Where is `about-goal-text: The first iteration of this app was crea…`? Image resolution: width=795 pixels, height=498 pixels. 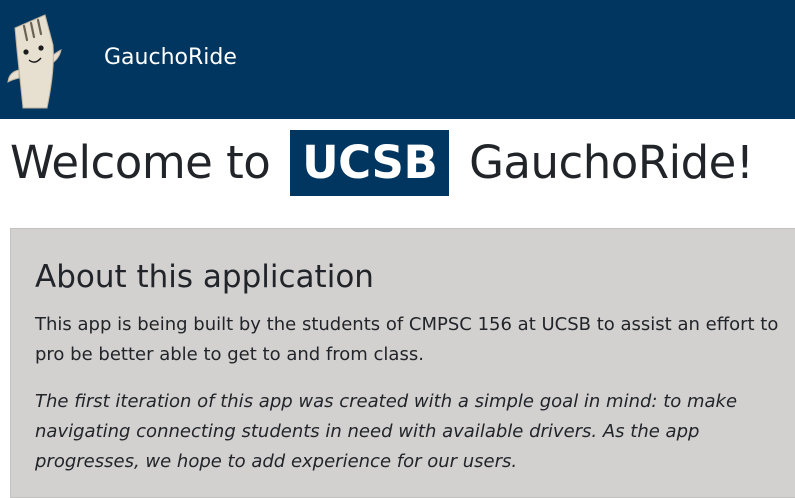 about-goal-text: The first iteration of this app was crea… is located at coordinates (386, 431).